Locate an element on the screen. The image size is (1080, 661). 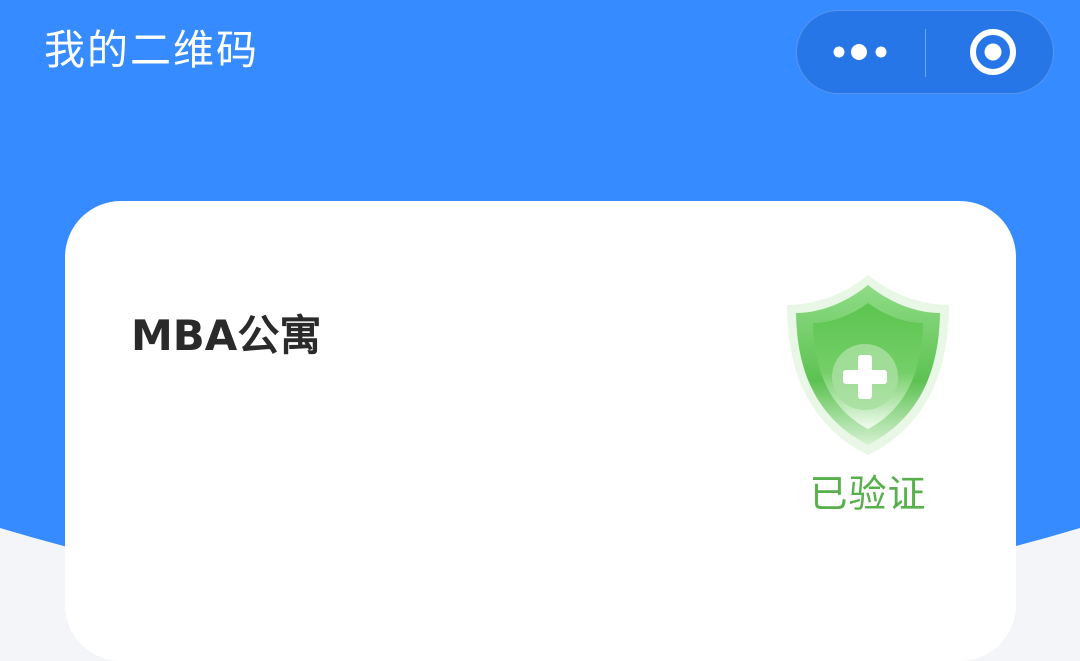
more-button is located at coordinates (861, 52).